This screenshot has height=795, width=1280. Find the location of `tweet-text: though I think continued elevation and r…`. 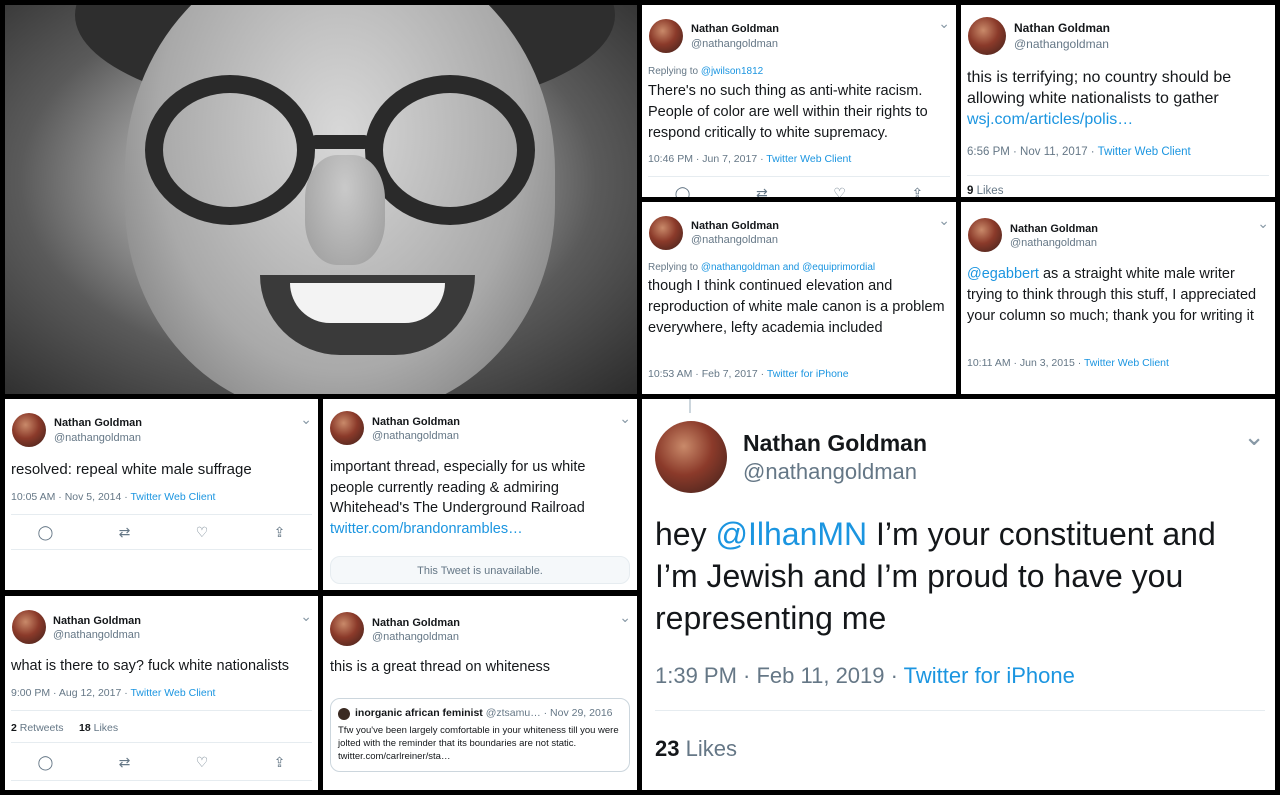

tweet-text: though I think continued elevation and r… is located at coordinates (796, 307).